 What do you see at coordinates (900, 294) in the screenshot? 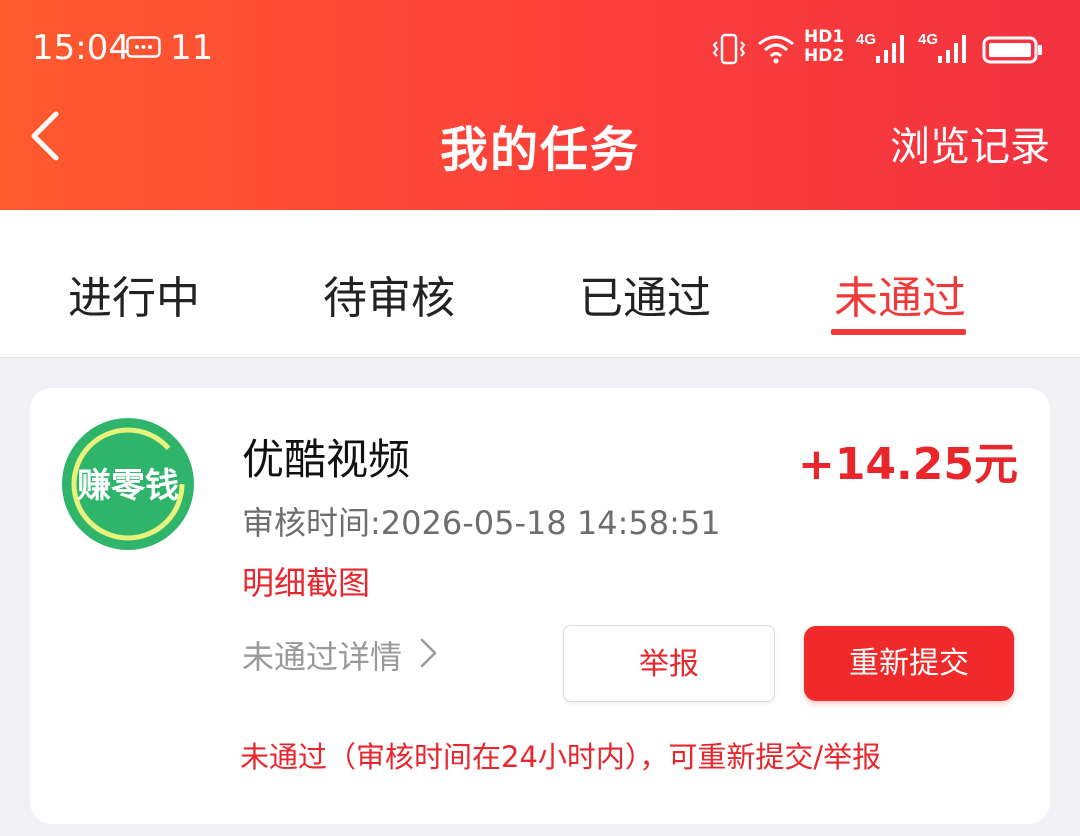
I see `tab-rejected: 未通过` at bounding box center [900, 294].